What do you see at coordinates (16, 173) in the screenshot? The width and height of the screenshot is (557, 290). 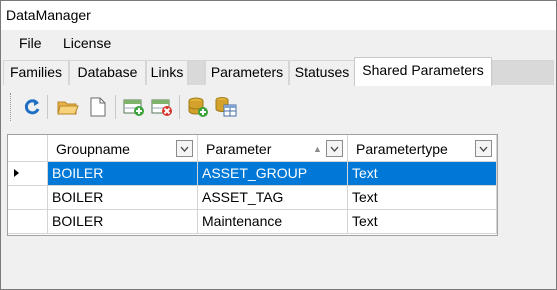 I see `current-row-arrow-icon` at bounding box center [16, 173].